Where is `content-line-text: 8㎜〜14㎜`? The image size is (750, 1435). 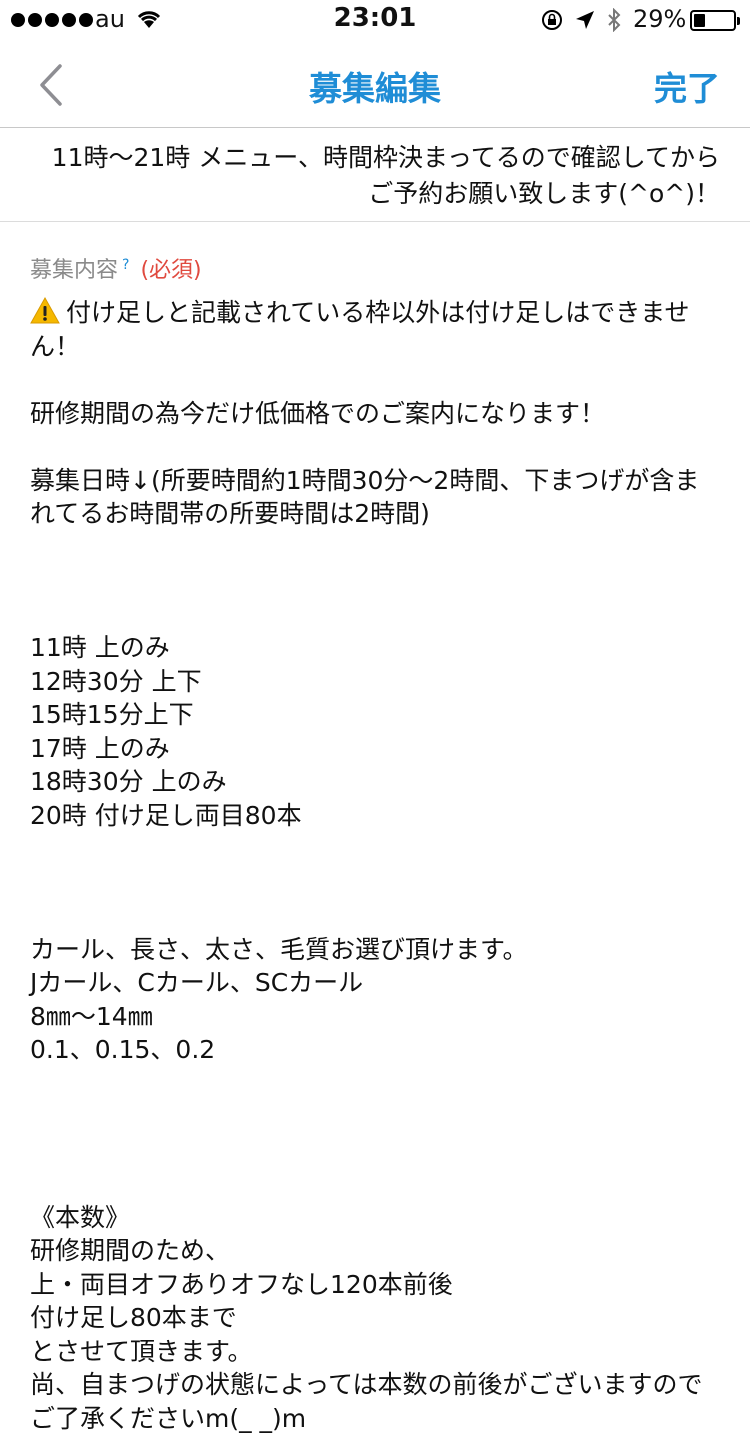
content-line-text: 8㎜〜14㎜ is located at coordinates (91, 1016).